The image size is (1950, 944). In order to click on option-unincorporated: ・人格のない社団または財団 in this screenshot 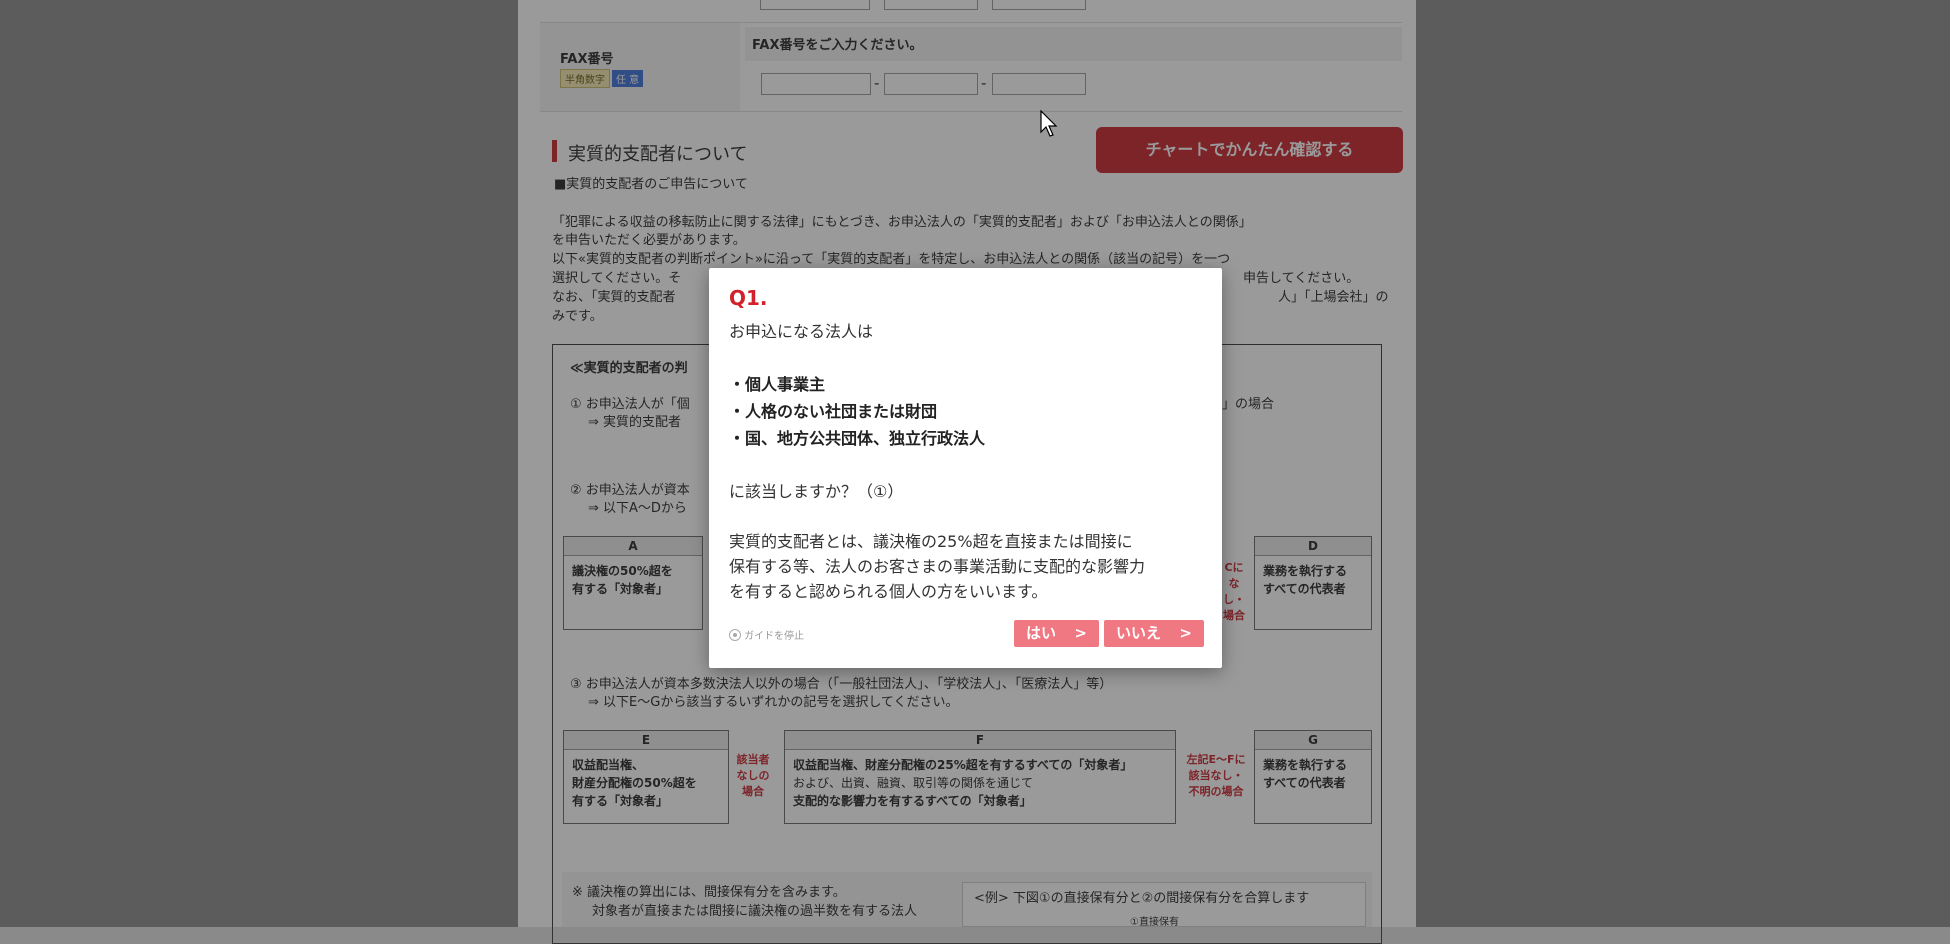, I will do `click(833, 411)`.